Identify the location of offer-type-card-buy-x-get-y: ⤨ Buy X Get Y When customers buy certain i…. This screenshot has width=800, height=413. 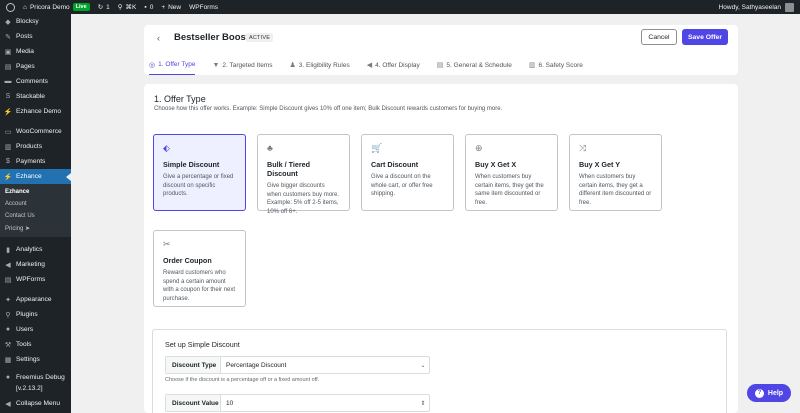
(615, 172).